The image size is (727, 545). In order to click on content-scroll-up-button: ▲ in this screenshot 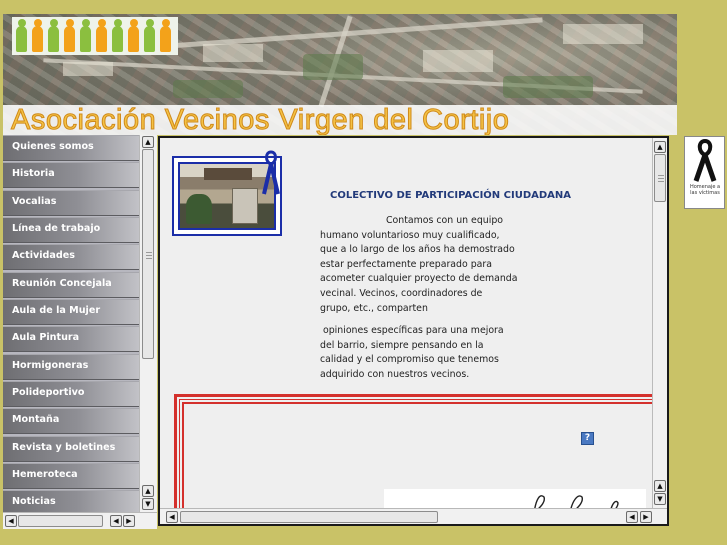, I will do `click(660, 147)`.